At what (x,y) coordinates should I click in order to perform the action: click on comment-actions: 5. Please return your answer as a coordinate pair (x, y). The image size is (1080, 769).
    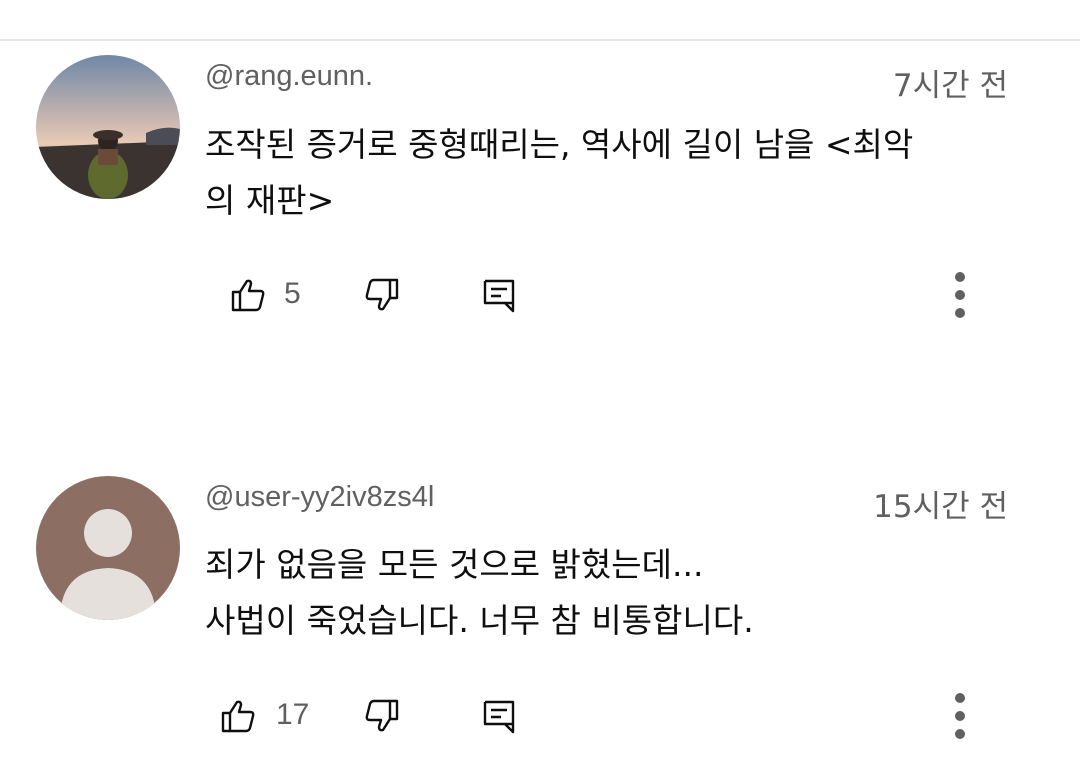
    Looking at the image, I should click on (540, 295).